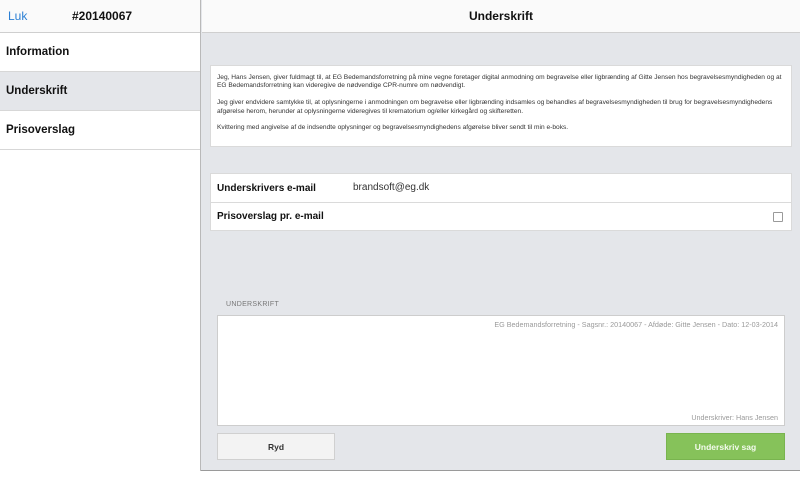  I want to click on page-title: Underskrift, so click(501, 16).